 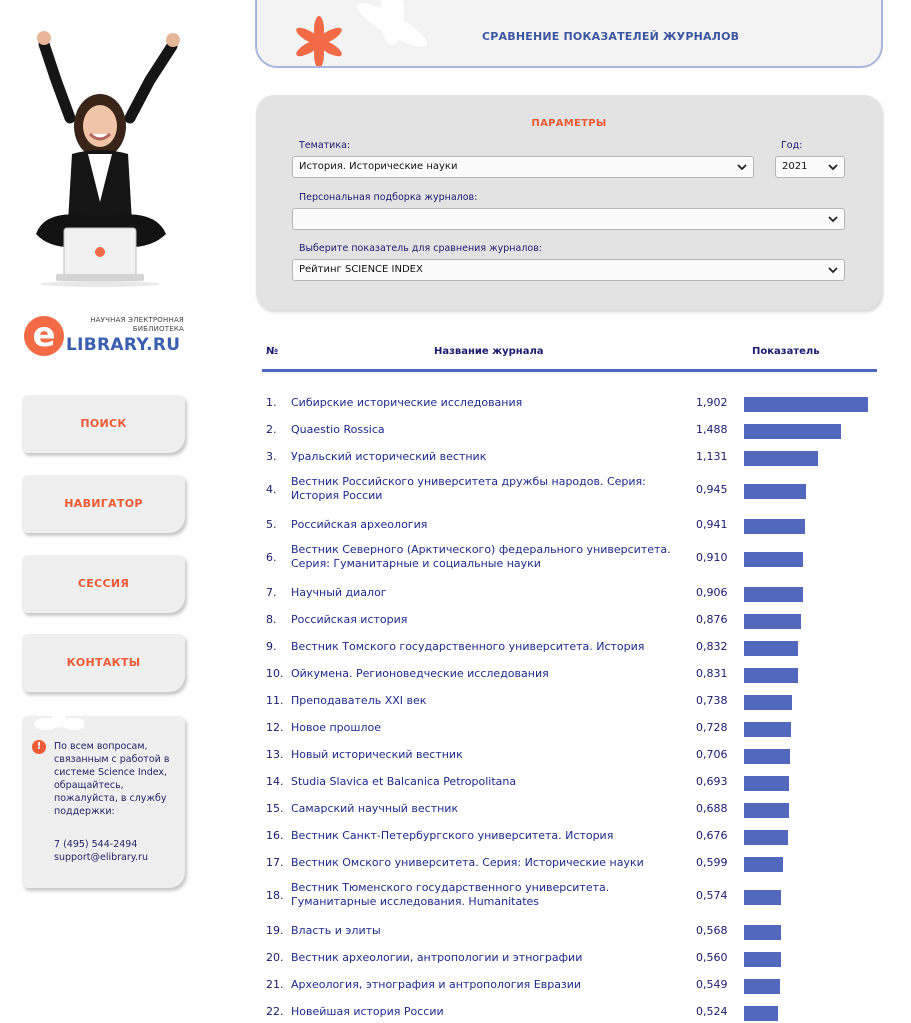 I want to click on row-number: 7., so click(x=271, y=592).